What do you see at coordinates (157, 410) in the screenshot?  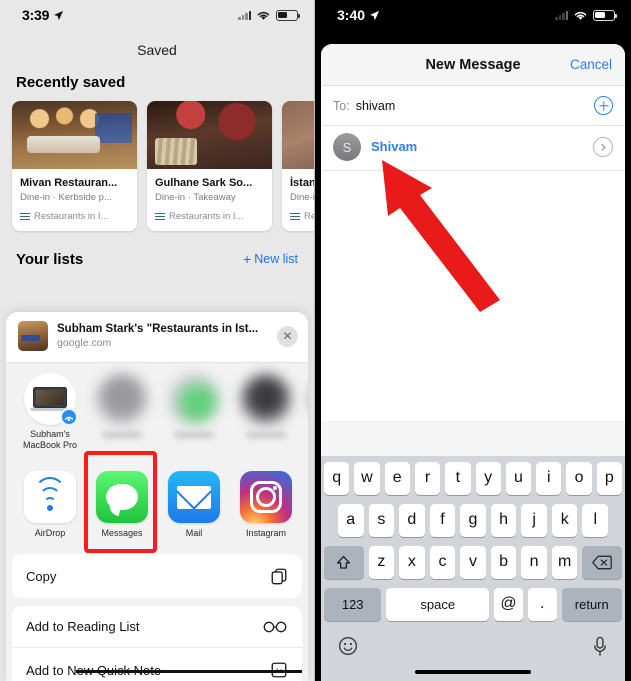 I see `airdrop-targets-row: Subham's MacBook Pro` at bounding box center [157, 410].